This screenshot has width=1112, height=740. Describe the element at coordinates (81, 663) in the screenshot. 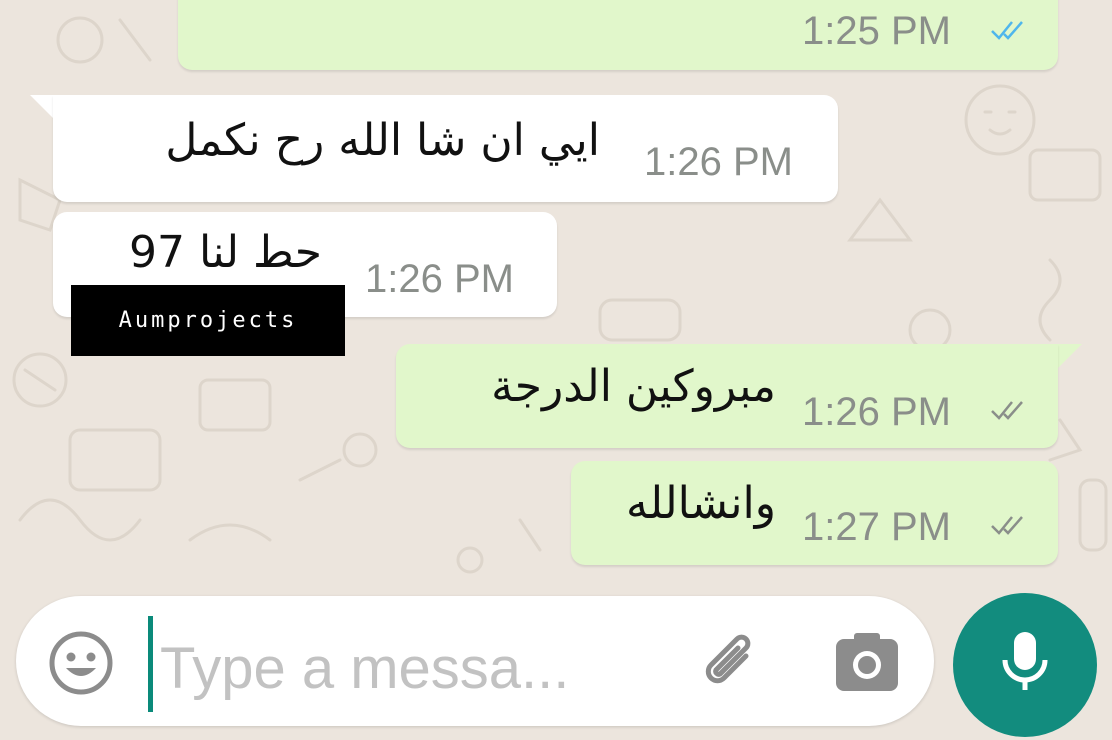

I see `smiley-icon` at that location.